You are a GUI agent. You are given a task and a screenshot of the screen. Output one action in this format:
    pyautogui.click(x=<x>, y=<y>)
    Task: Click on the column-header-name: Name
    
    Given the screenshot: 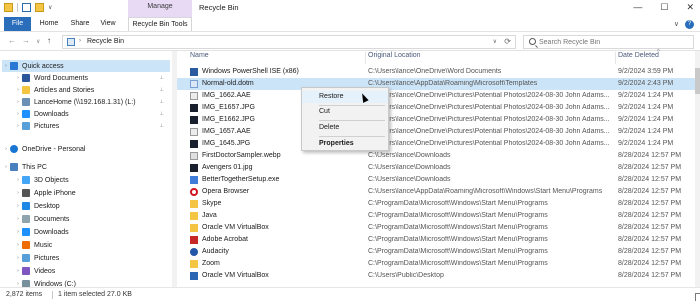 What is the action you would take?
    pyautogui.click(x=199, y=59)
    